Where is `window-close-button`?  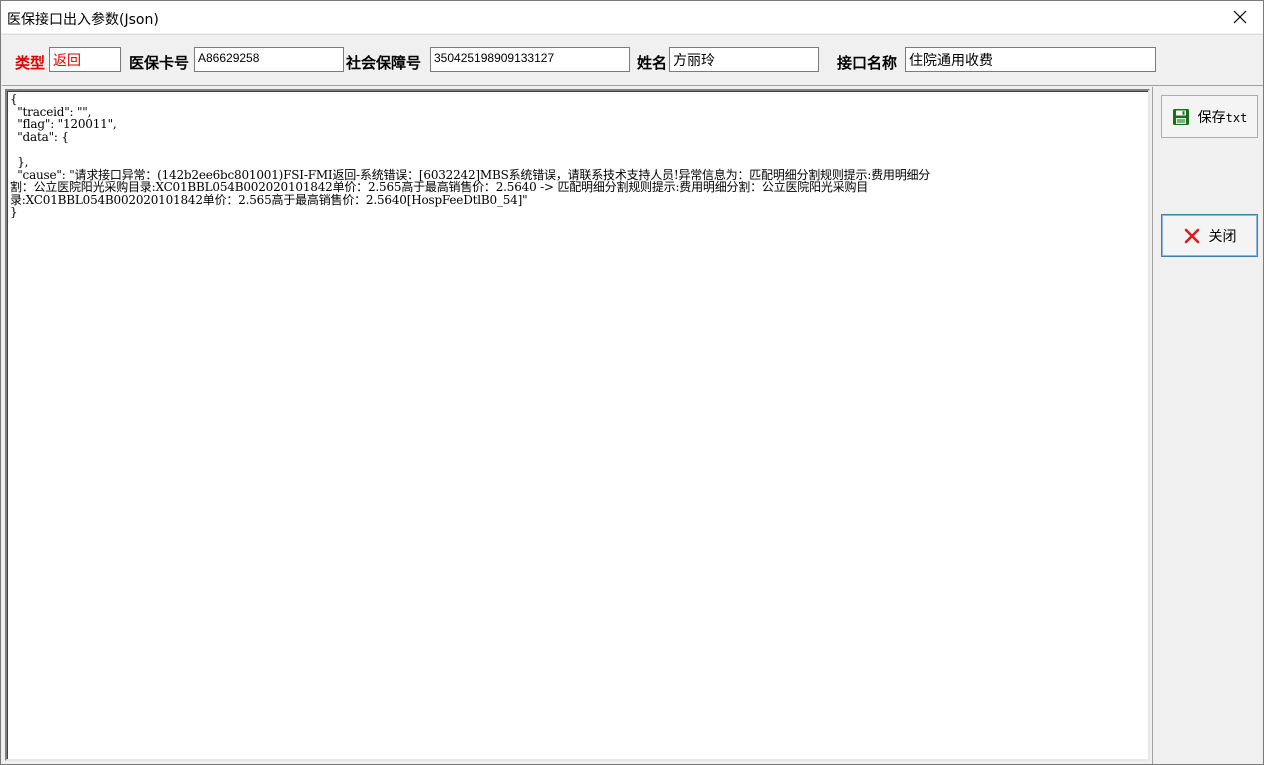
window-close-button is located at coordinates (1240, 17).